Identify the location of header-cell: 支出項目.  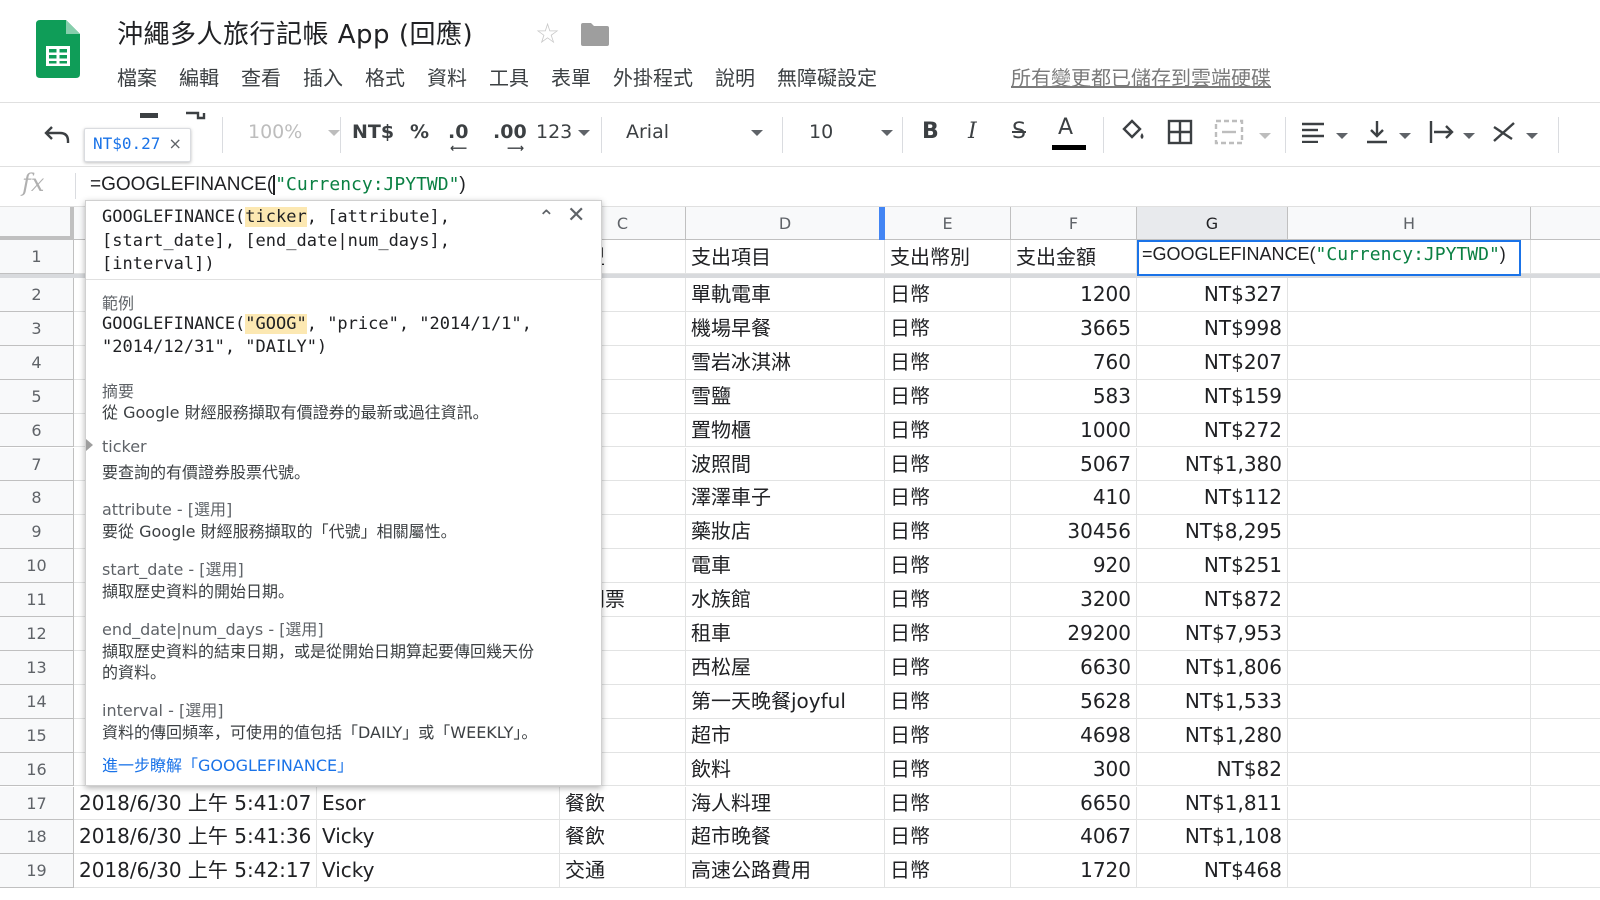
(785, 257).